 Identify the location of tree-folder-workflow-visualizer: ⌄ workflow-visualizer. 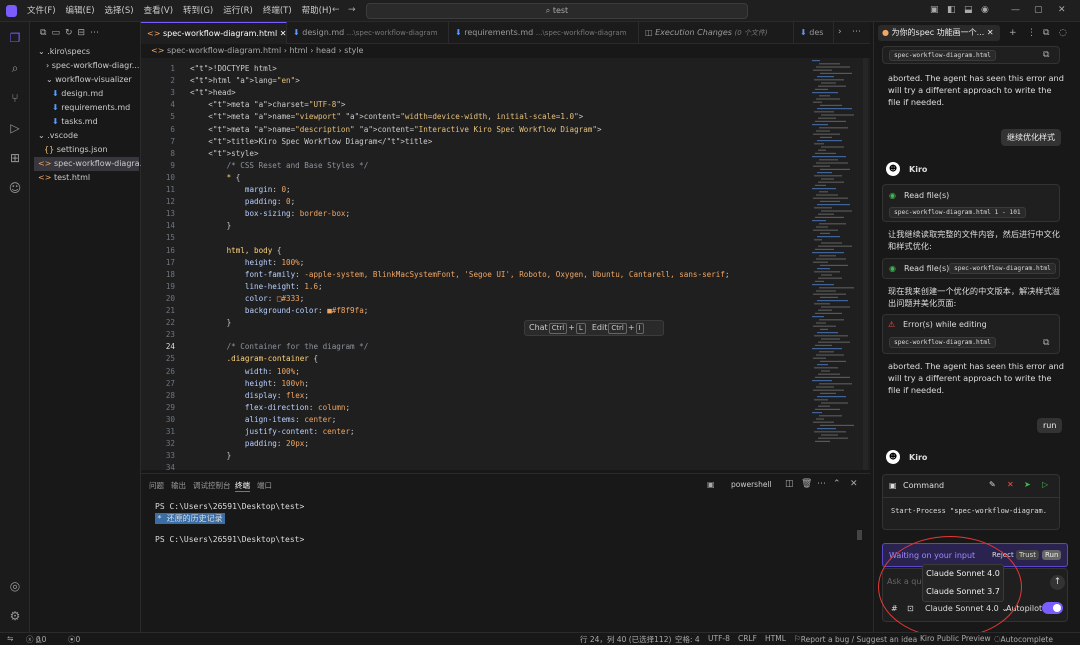
(89, 80).